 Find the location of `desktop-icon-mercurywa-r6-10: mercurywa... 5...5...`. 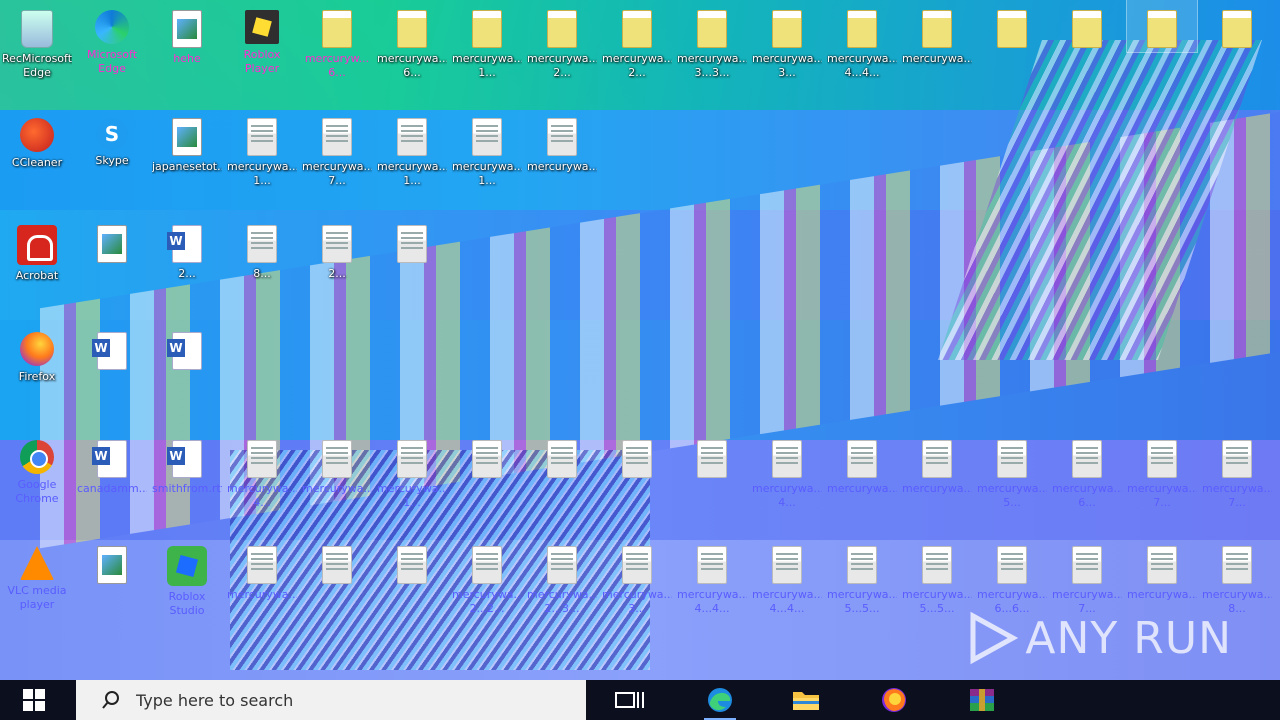

desktop-icon-mercurywa-r6-10: mercurywa... 5...5... is located at coordinates (937, 576).